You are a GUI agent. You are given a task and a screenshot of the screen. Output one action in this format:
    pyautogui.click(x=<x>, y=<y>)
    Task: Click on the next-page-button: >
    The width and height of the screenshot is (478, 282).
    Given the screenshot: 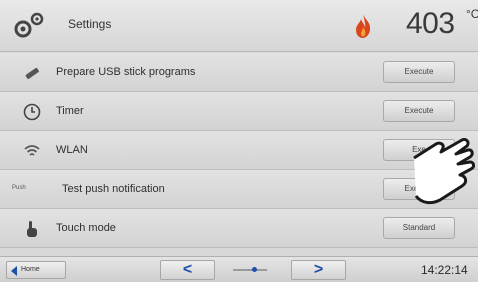 What is the action you would take?
    pyautogui.click(x=318, y=270)
    